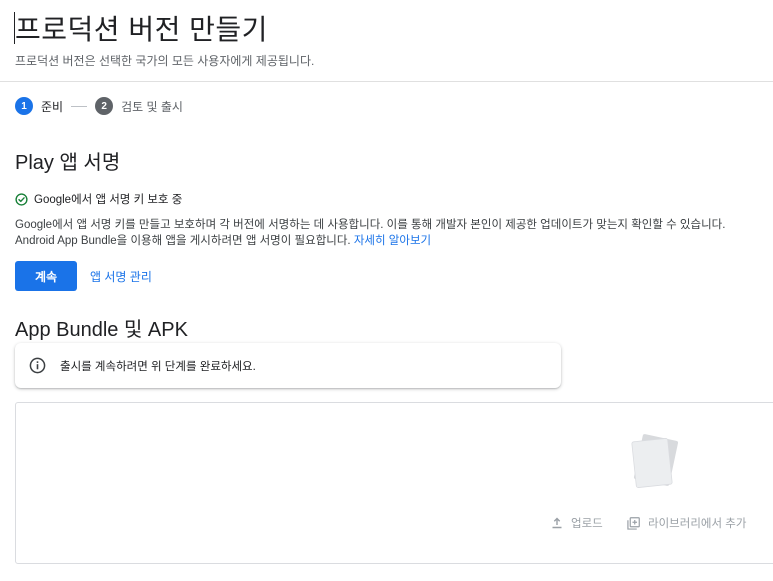 This screenshot has height=581, width=773. What do you see at coordinates (68, 163) in the screenshot?
I see `play-signing-title: Play 앱 서명` at bounding box center [68, 163].